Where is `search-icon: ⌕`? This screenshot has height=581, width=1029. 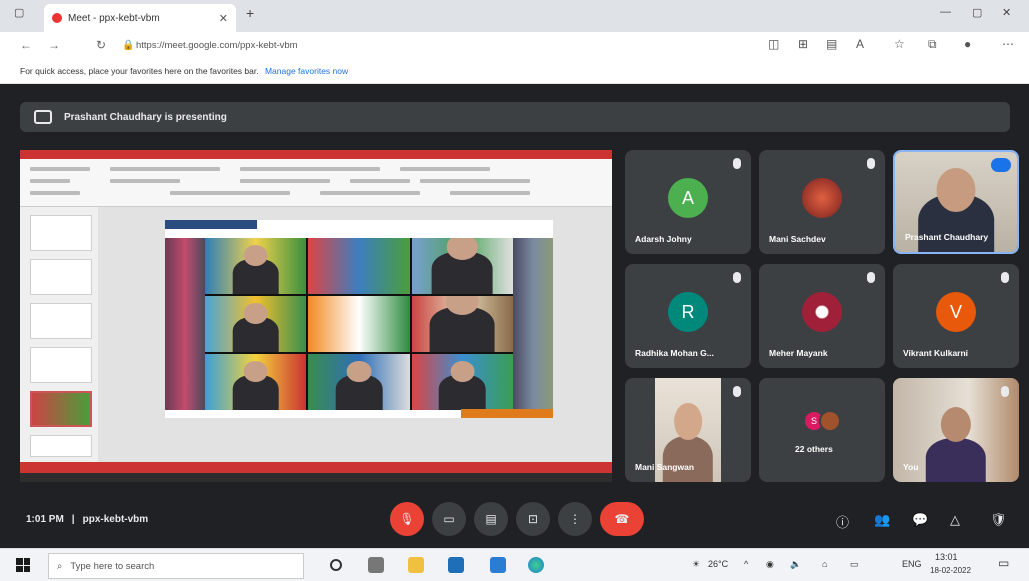 search-icon: ⌕ is located at coordinates (60, 566).